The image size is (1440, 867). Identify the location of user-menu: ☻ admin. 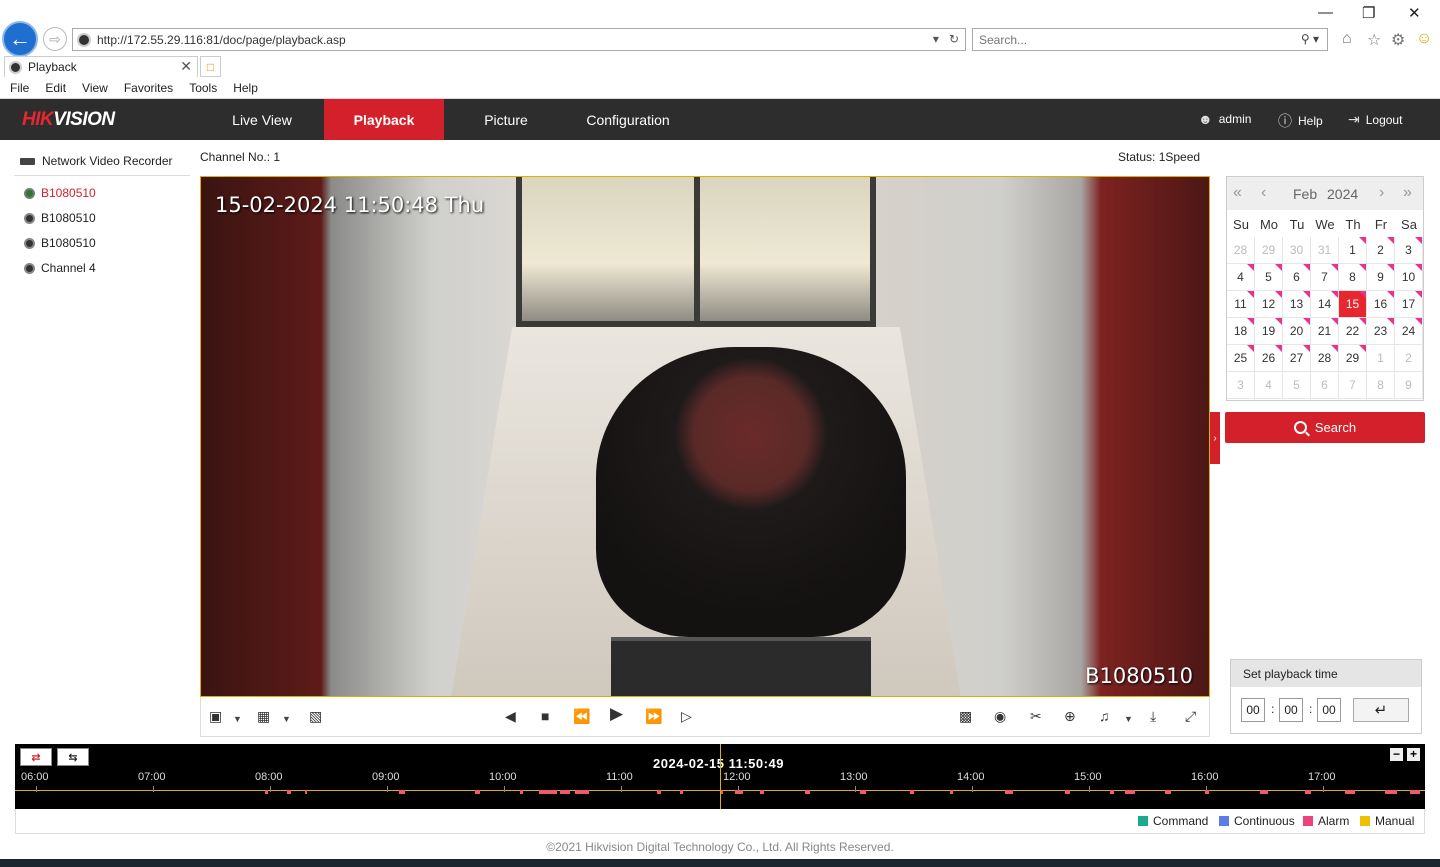
(1224, 119).